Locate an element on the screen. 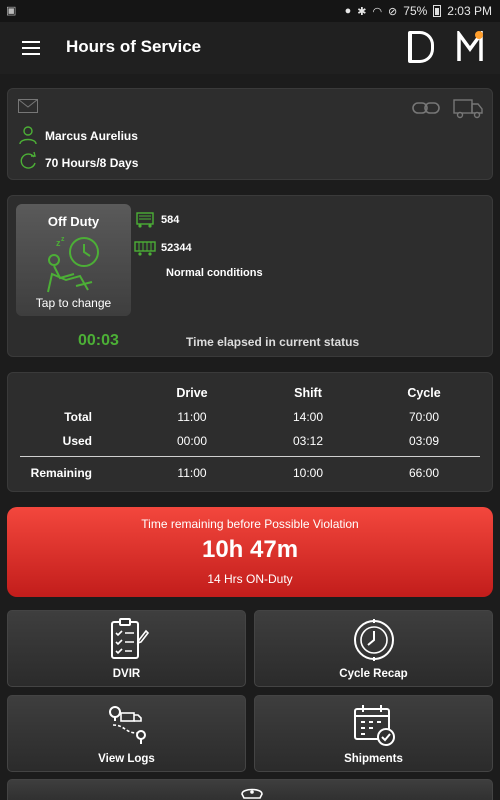 The height and width of the screenshot is (800, 500). dvir-button: DVIR is located at coordinates (126, 648).